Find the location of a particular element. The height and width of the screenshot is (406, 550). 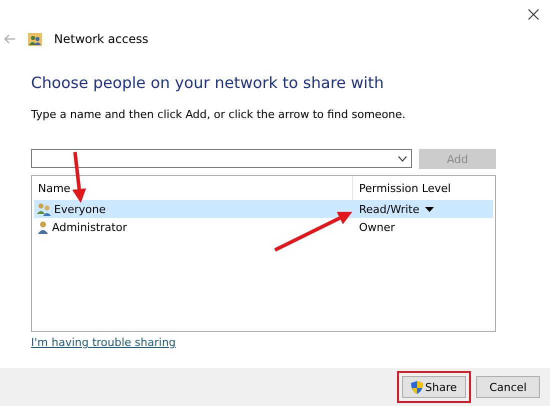

permission-level: Read/Write is located at coordinates (389, 209).